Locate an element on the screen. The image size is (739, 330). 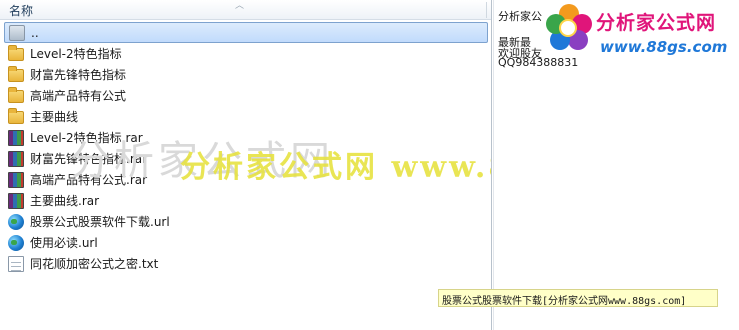
flower-logo-icon is located at coordinates (569, 29).